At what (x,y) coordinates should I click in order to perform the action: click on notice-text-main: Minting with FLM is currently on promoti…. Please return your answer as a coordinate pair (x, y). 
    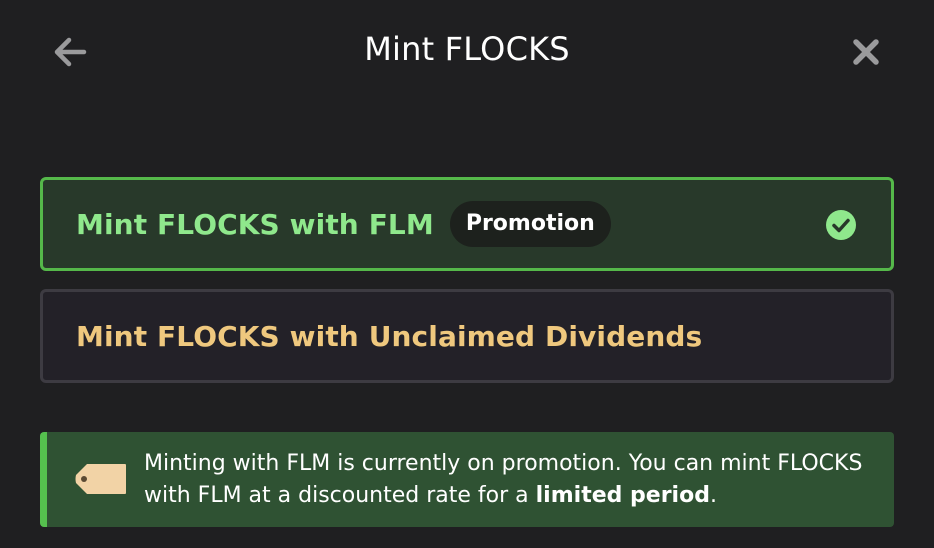
    Looking at the image, I should click on (503, 479).